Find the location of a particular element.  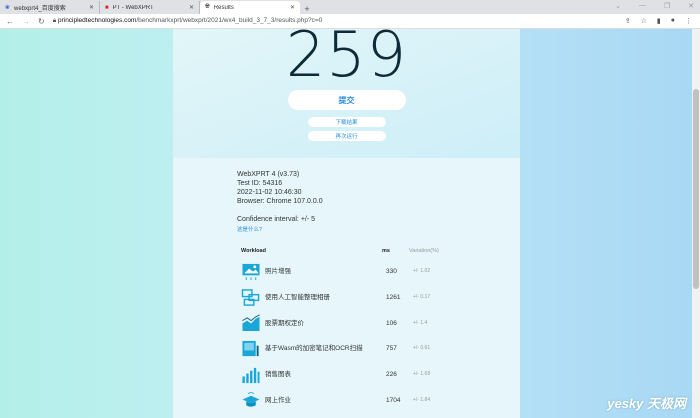

table-row: 网上作业 1704 +/- 1.84 is located at coordinates (378, 400).